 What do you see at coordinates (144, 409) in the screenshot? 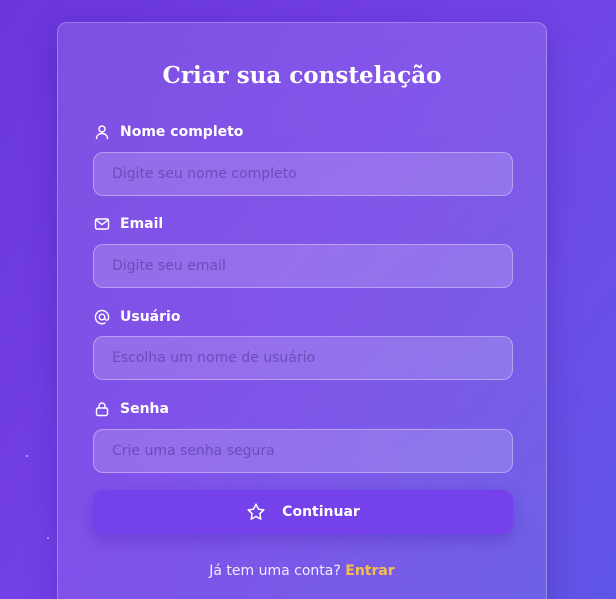
I see `password-label-text: Senha` at bounding box center [144, 409].